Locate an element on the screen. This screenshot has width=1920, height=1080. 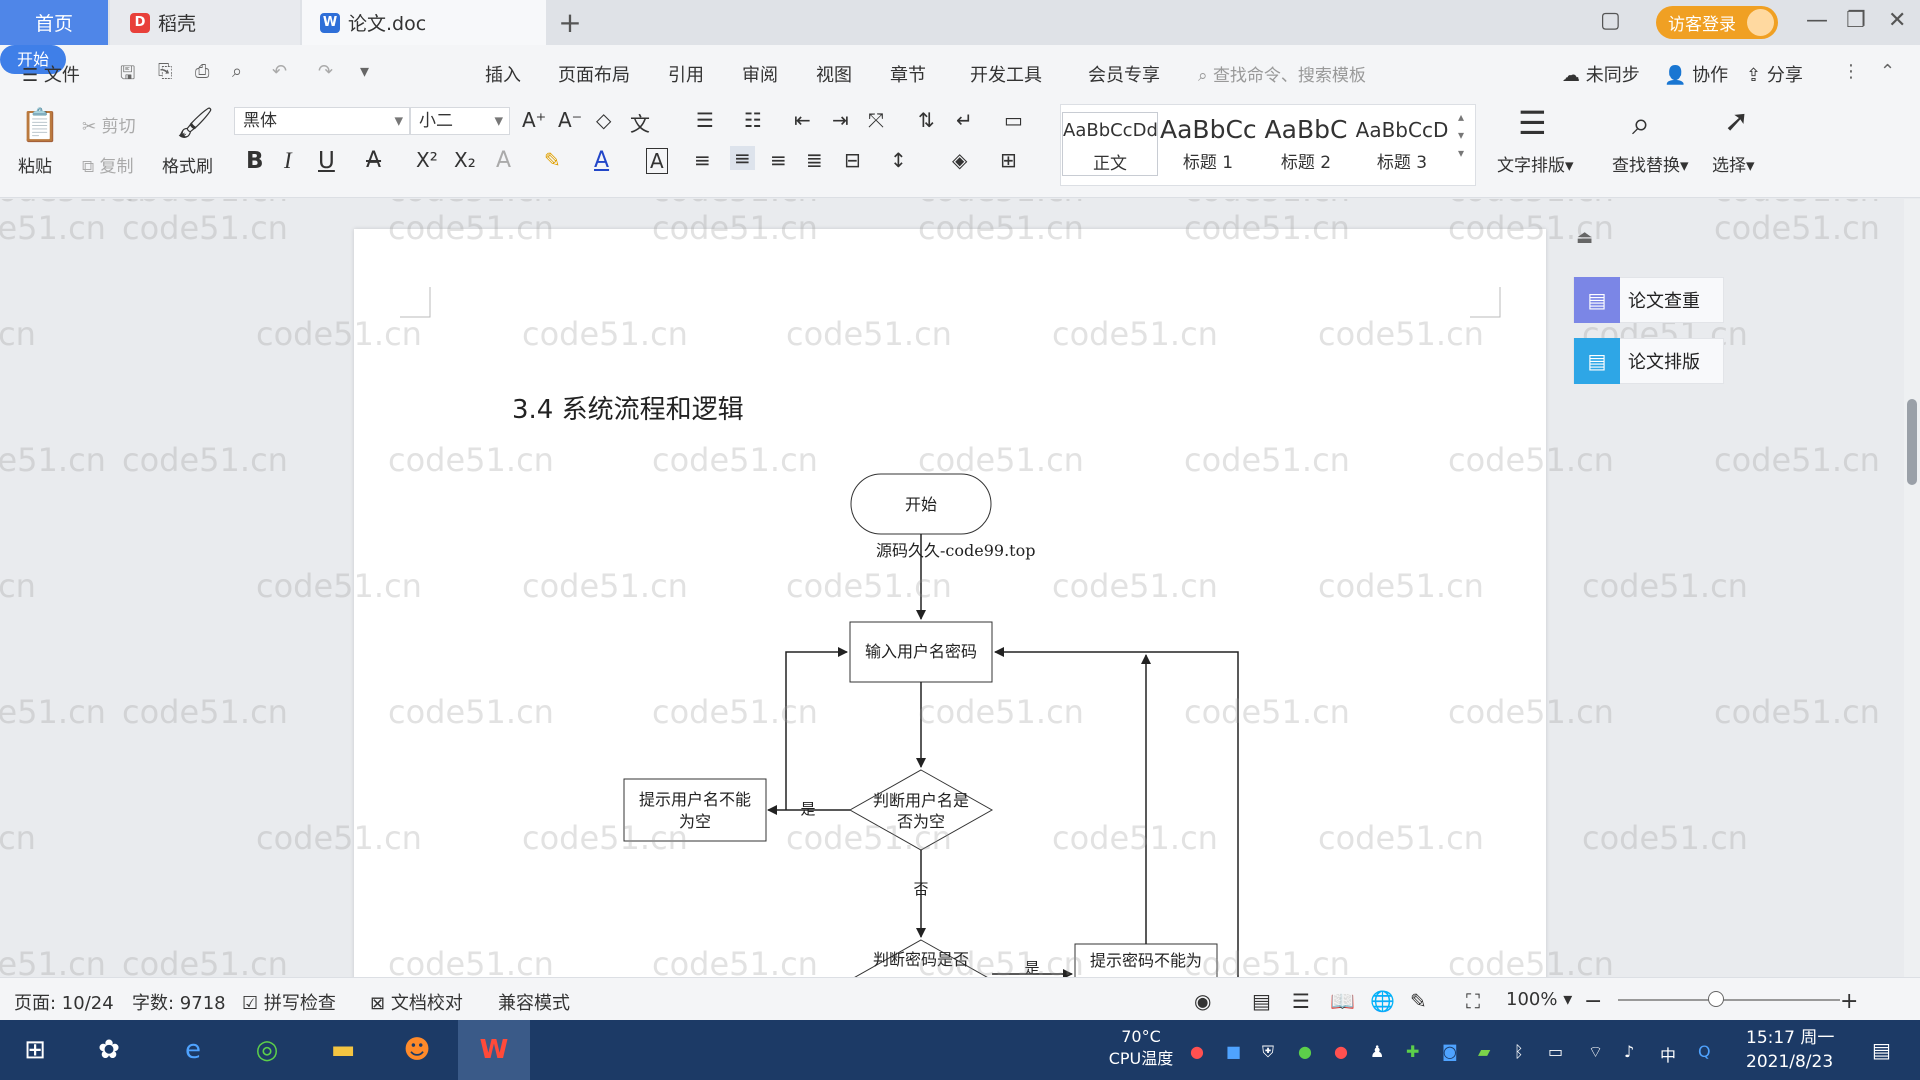
tray-app-icon: ◙ is located at coordinates (1450, 1051).